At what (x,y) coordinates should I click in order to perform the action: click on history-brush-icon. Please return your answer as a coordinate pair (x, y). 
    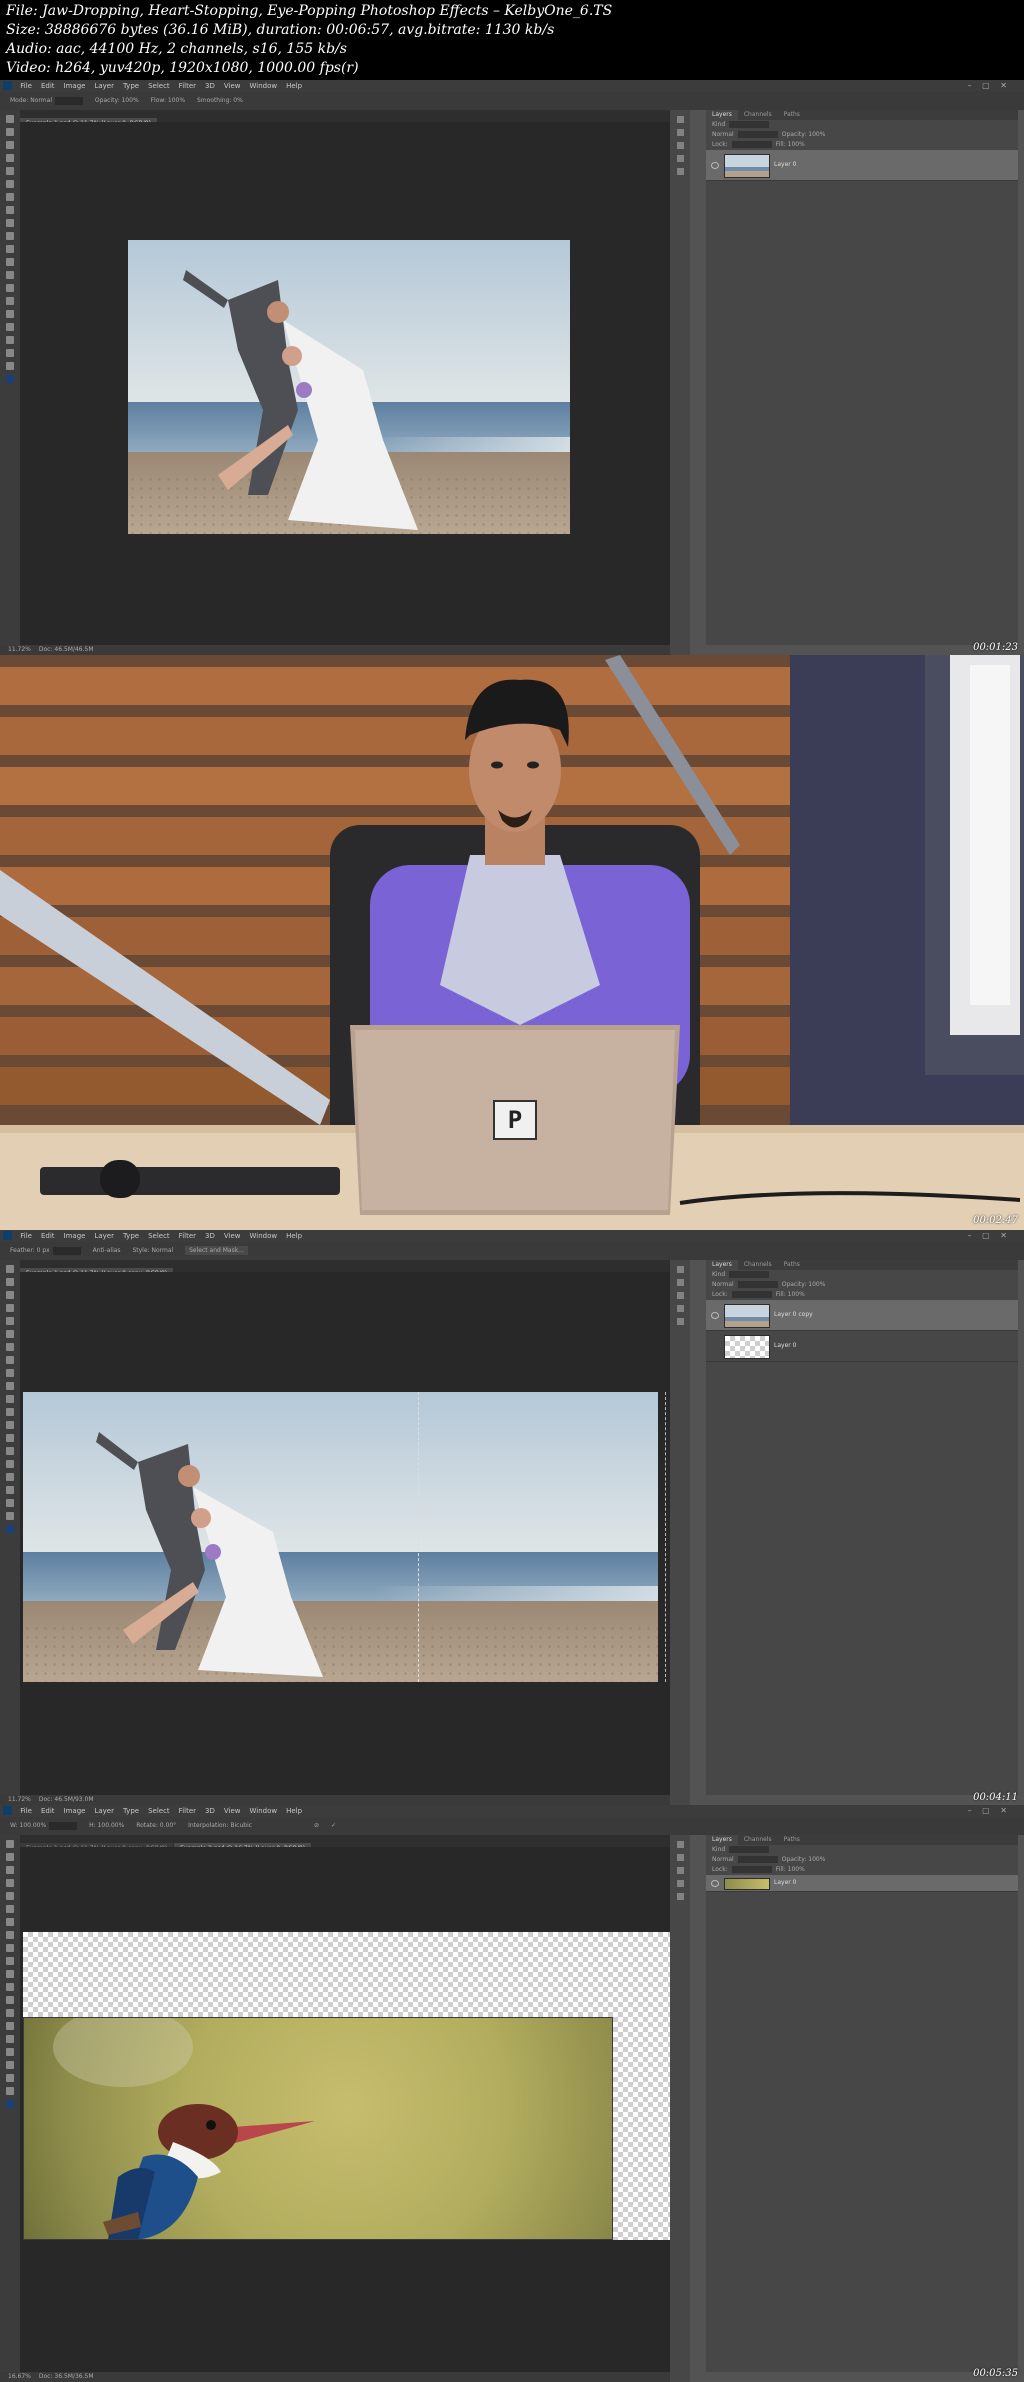
    Looking at the image, I should click on (10, 1386).